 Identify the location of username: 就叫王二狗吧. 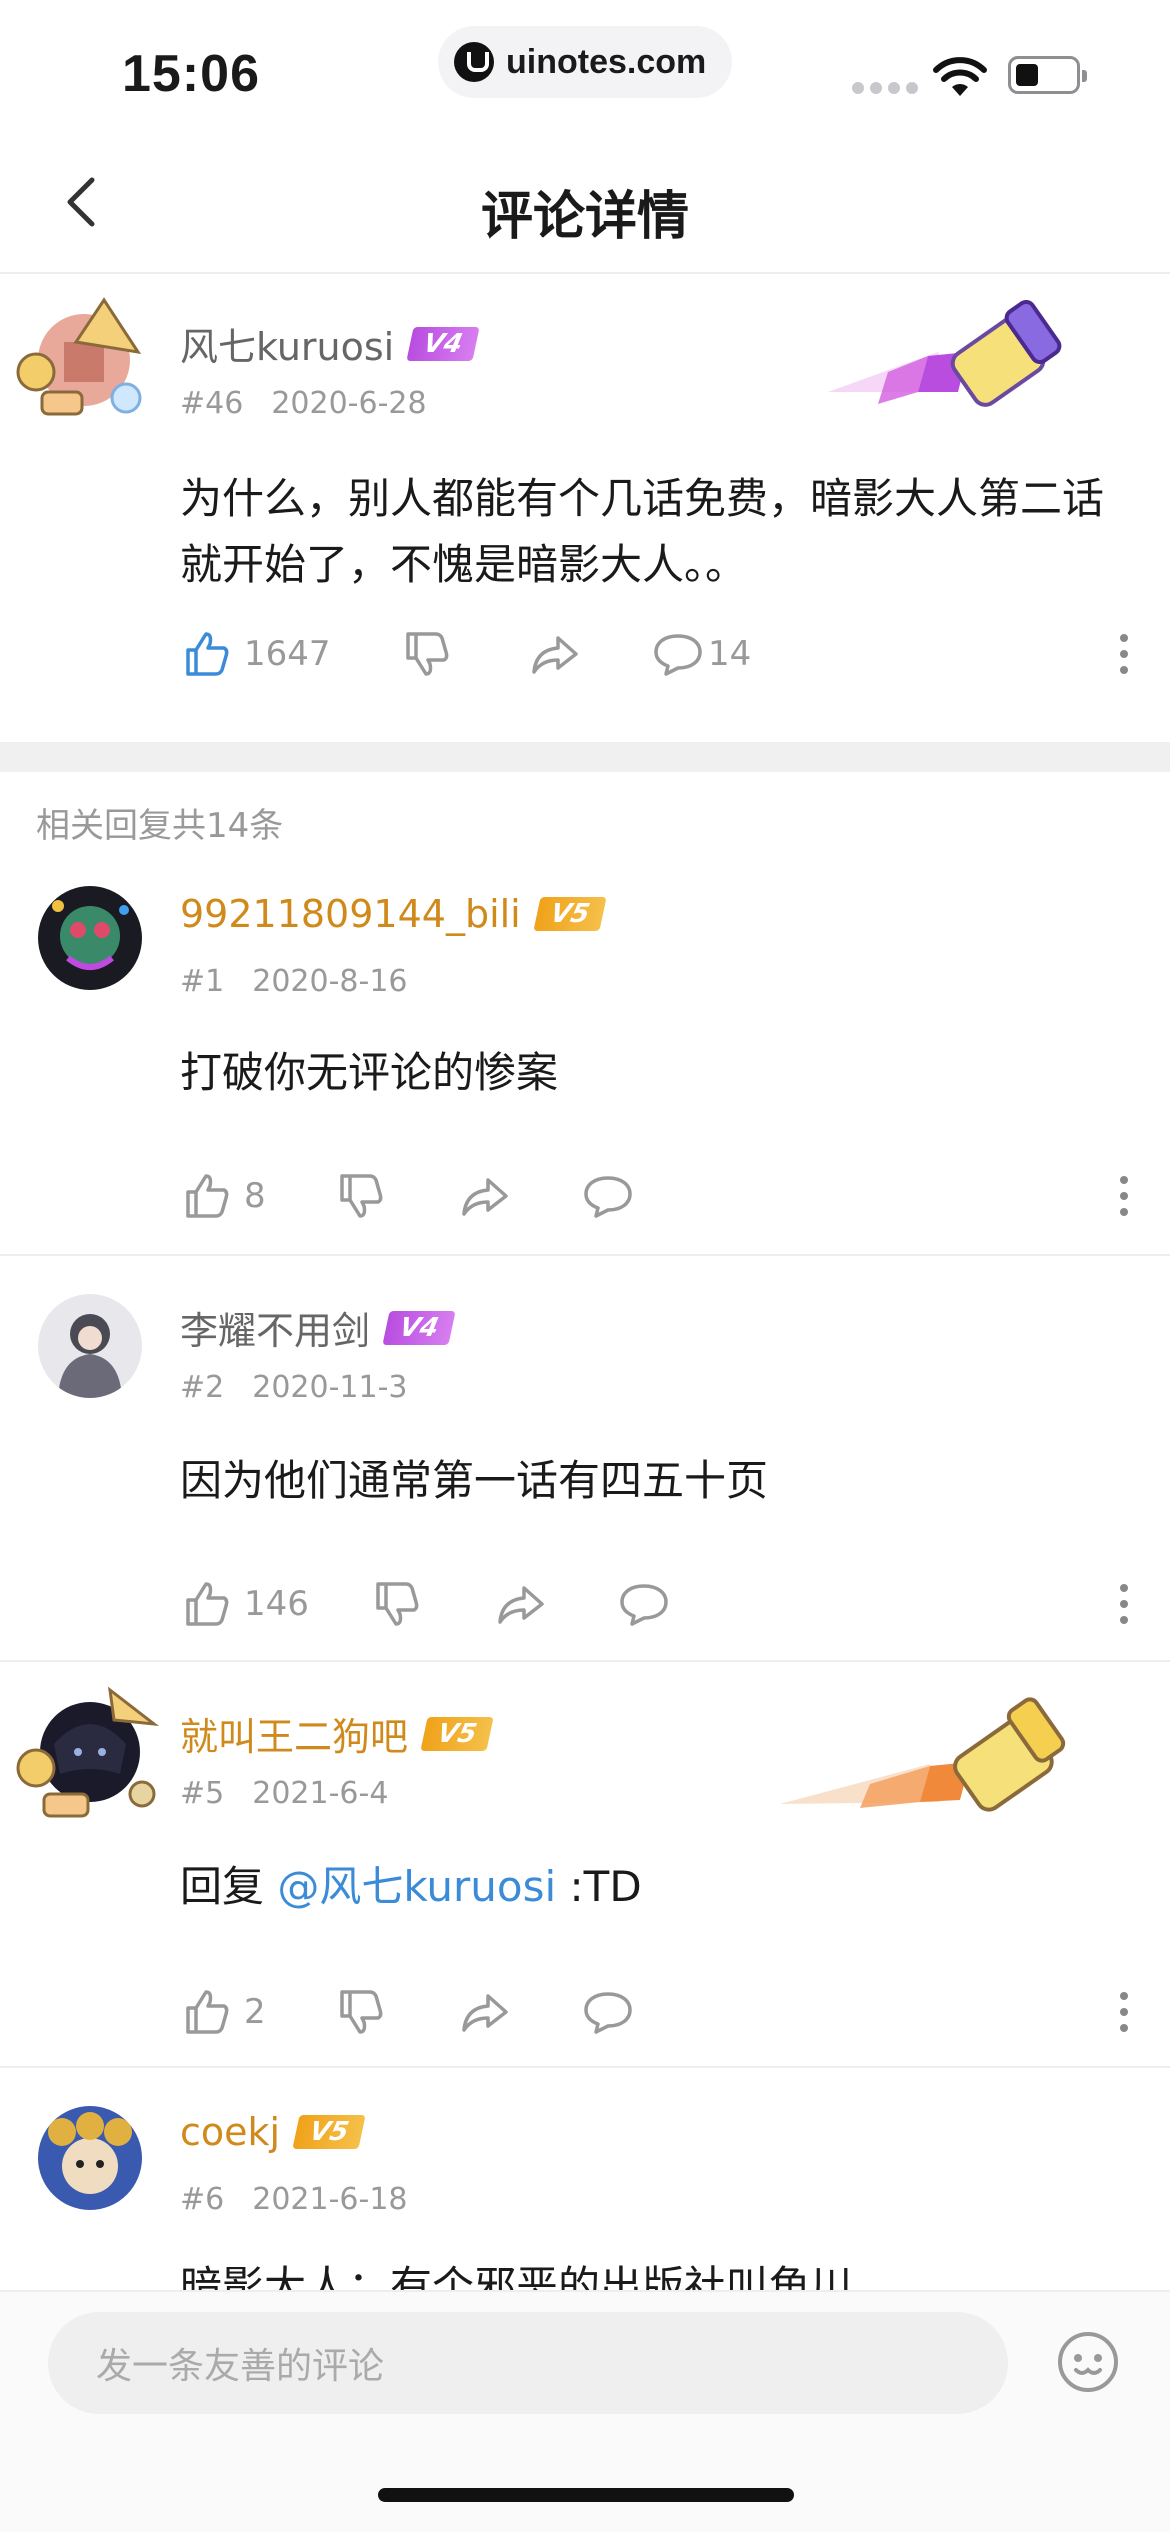
(294, 1733).